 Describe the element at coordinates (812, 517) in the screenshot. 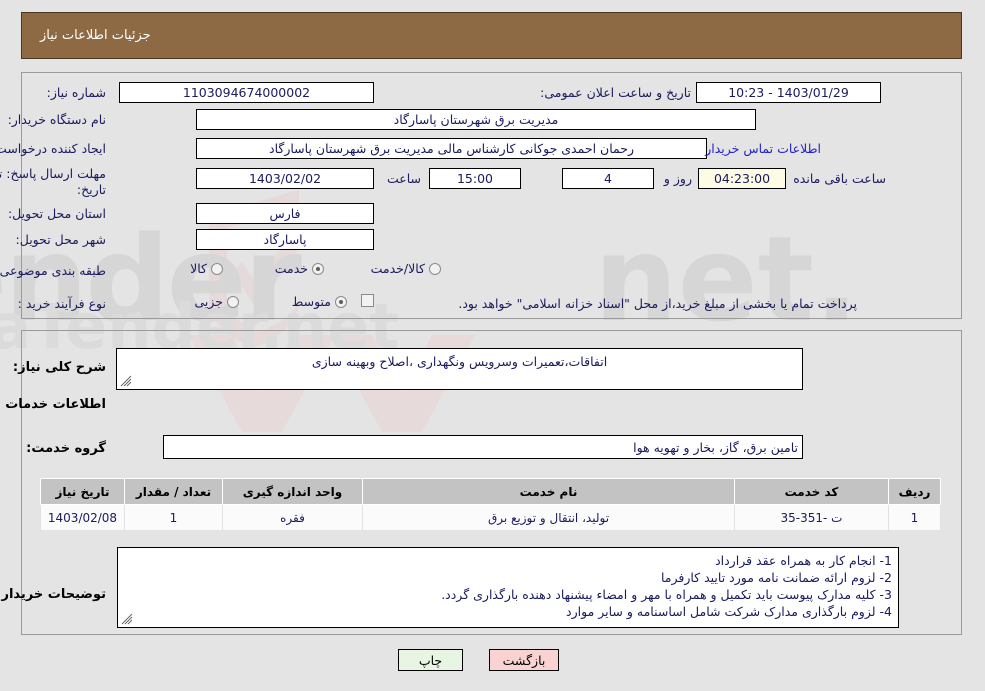

I see `cell-service-code: ت -351-35` at that location.